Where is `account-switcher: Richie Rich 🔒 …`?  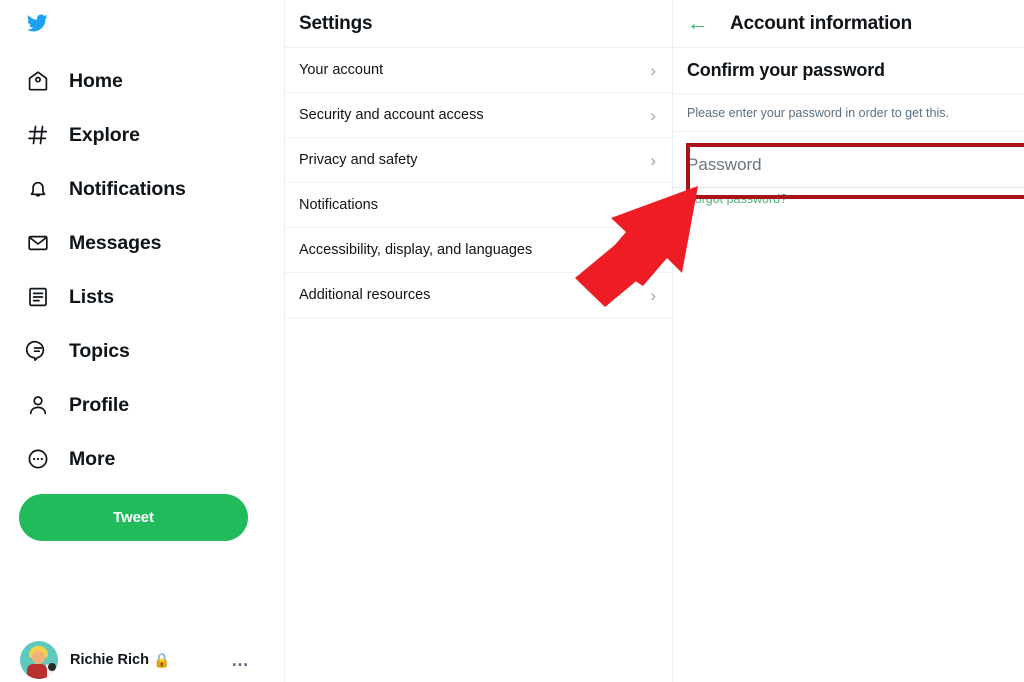
account-switcher: Richie Rich 🔒 … is located at coordinates (145, 660).